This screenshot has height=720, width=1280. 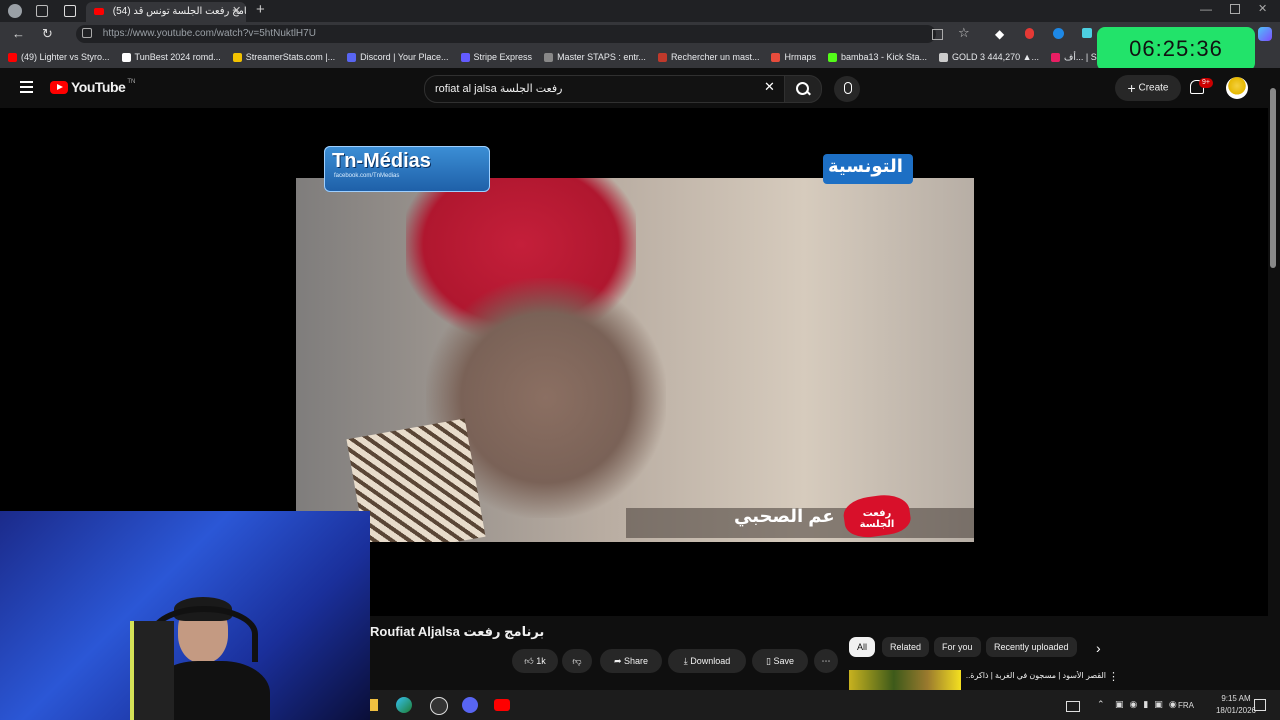 I want to click on bookmark-item: Hrmaps, so click(x=793, y=57).